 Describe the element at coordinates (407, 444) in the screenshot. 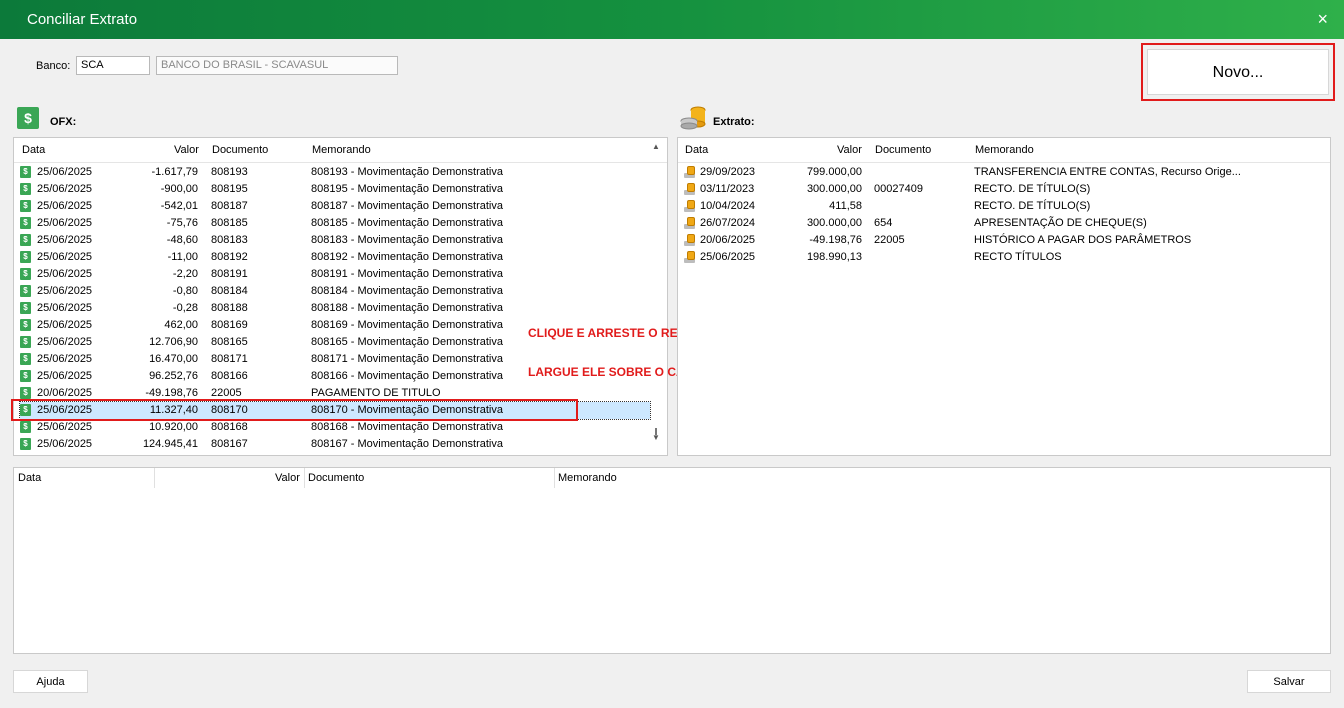

I see `cell-memorando: 808167 - Movimentação Demonstrativa` at that location.